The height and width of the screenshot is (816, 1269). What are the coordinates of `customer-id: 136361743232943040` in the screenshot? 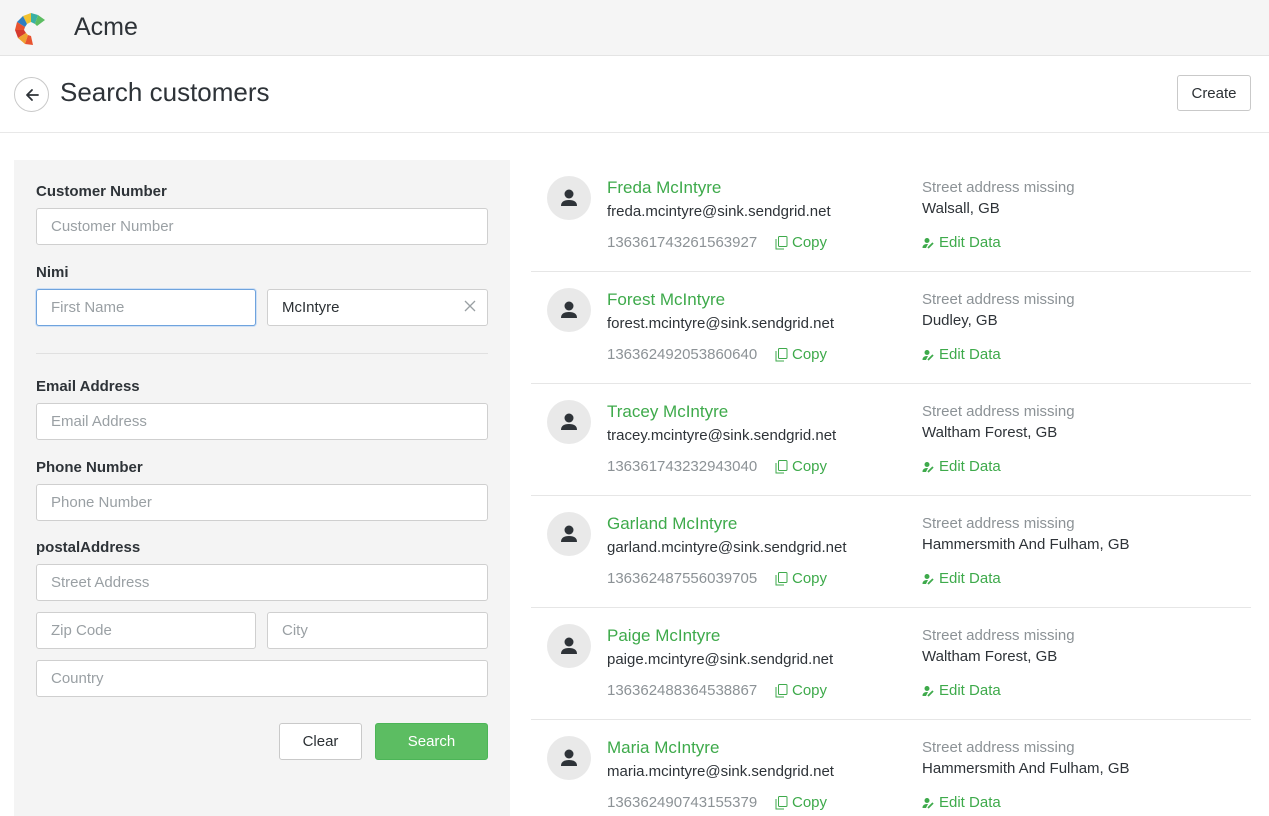 It's located at (682, 466).